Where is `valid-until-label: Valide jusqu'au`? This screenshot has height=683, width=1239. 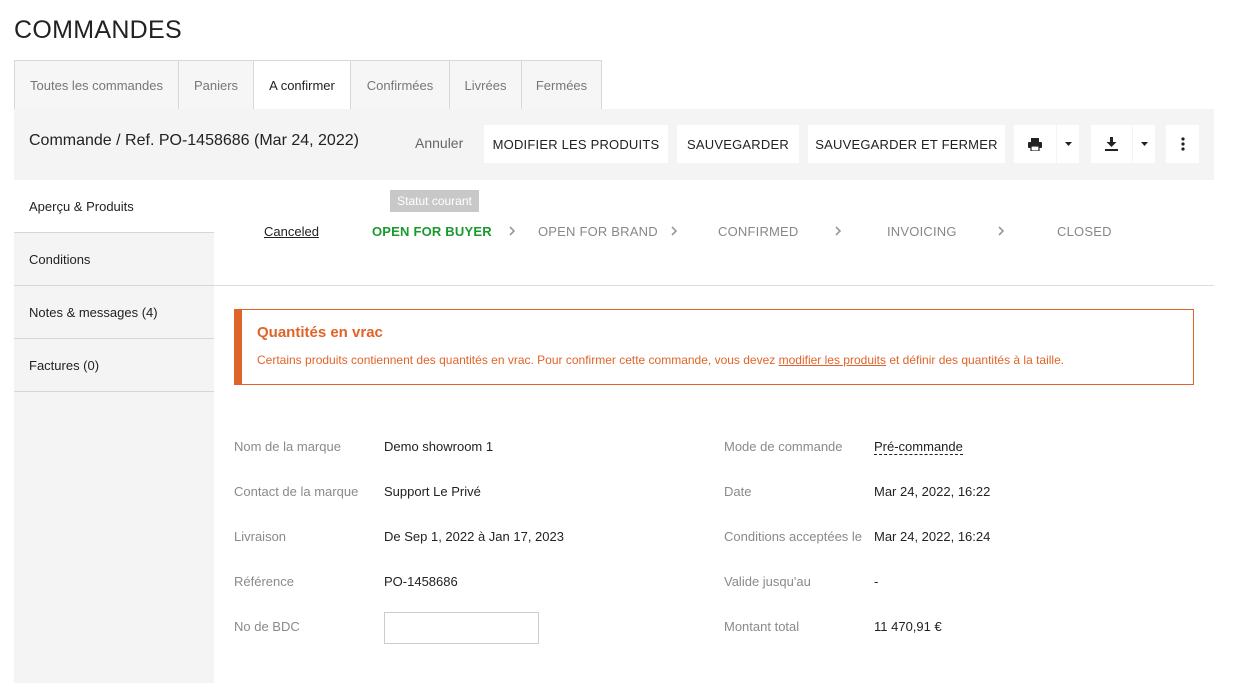 valid-until-label: Valide jusqu'au is located at coordinates (767, 581).